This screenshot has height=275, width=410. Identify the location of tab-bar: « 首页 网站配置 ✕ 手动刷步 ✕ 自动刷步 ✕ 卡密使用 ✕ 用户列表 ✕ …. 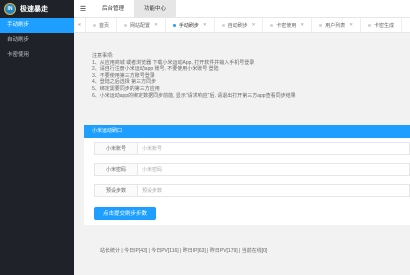
(242, 25).